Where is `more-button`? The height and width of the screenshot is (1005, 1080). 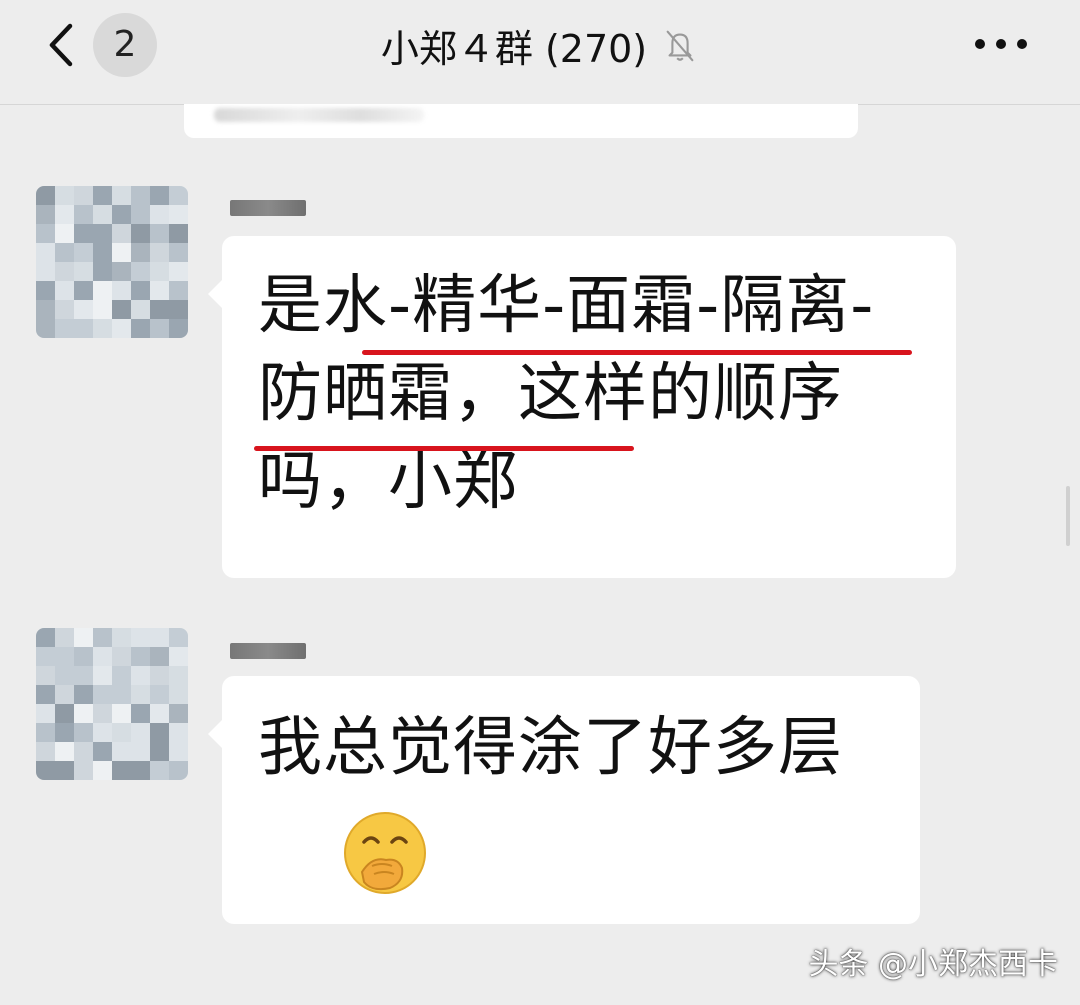 more-button is located at coordinates (1001, 44).